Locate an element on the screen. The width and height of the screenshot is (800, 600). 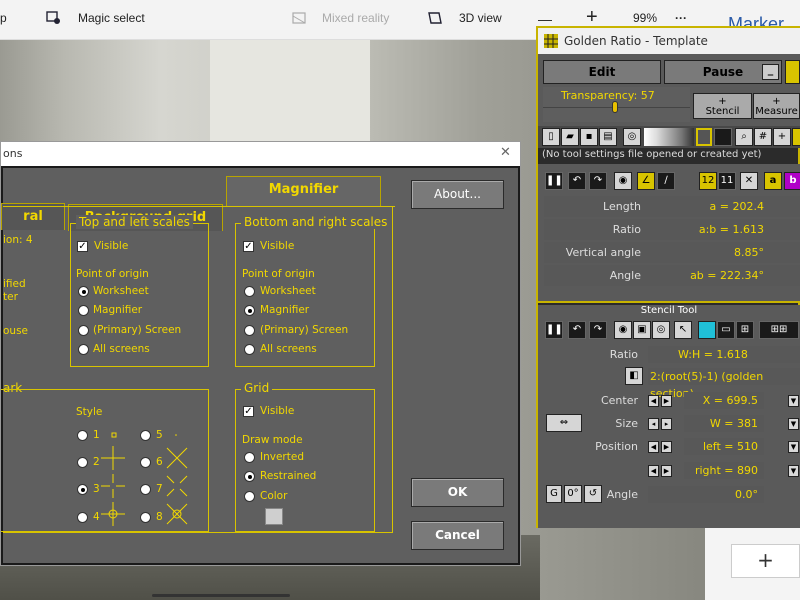
ratio-preset-icon: ◧ is located at coordinates (634, 376).